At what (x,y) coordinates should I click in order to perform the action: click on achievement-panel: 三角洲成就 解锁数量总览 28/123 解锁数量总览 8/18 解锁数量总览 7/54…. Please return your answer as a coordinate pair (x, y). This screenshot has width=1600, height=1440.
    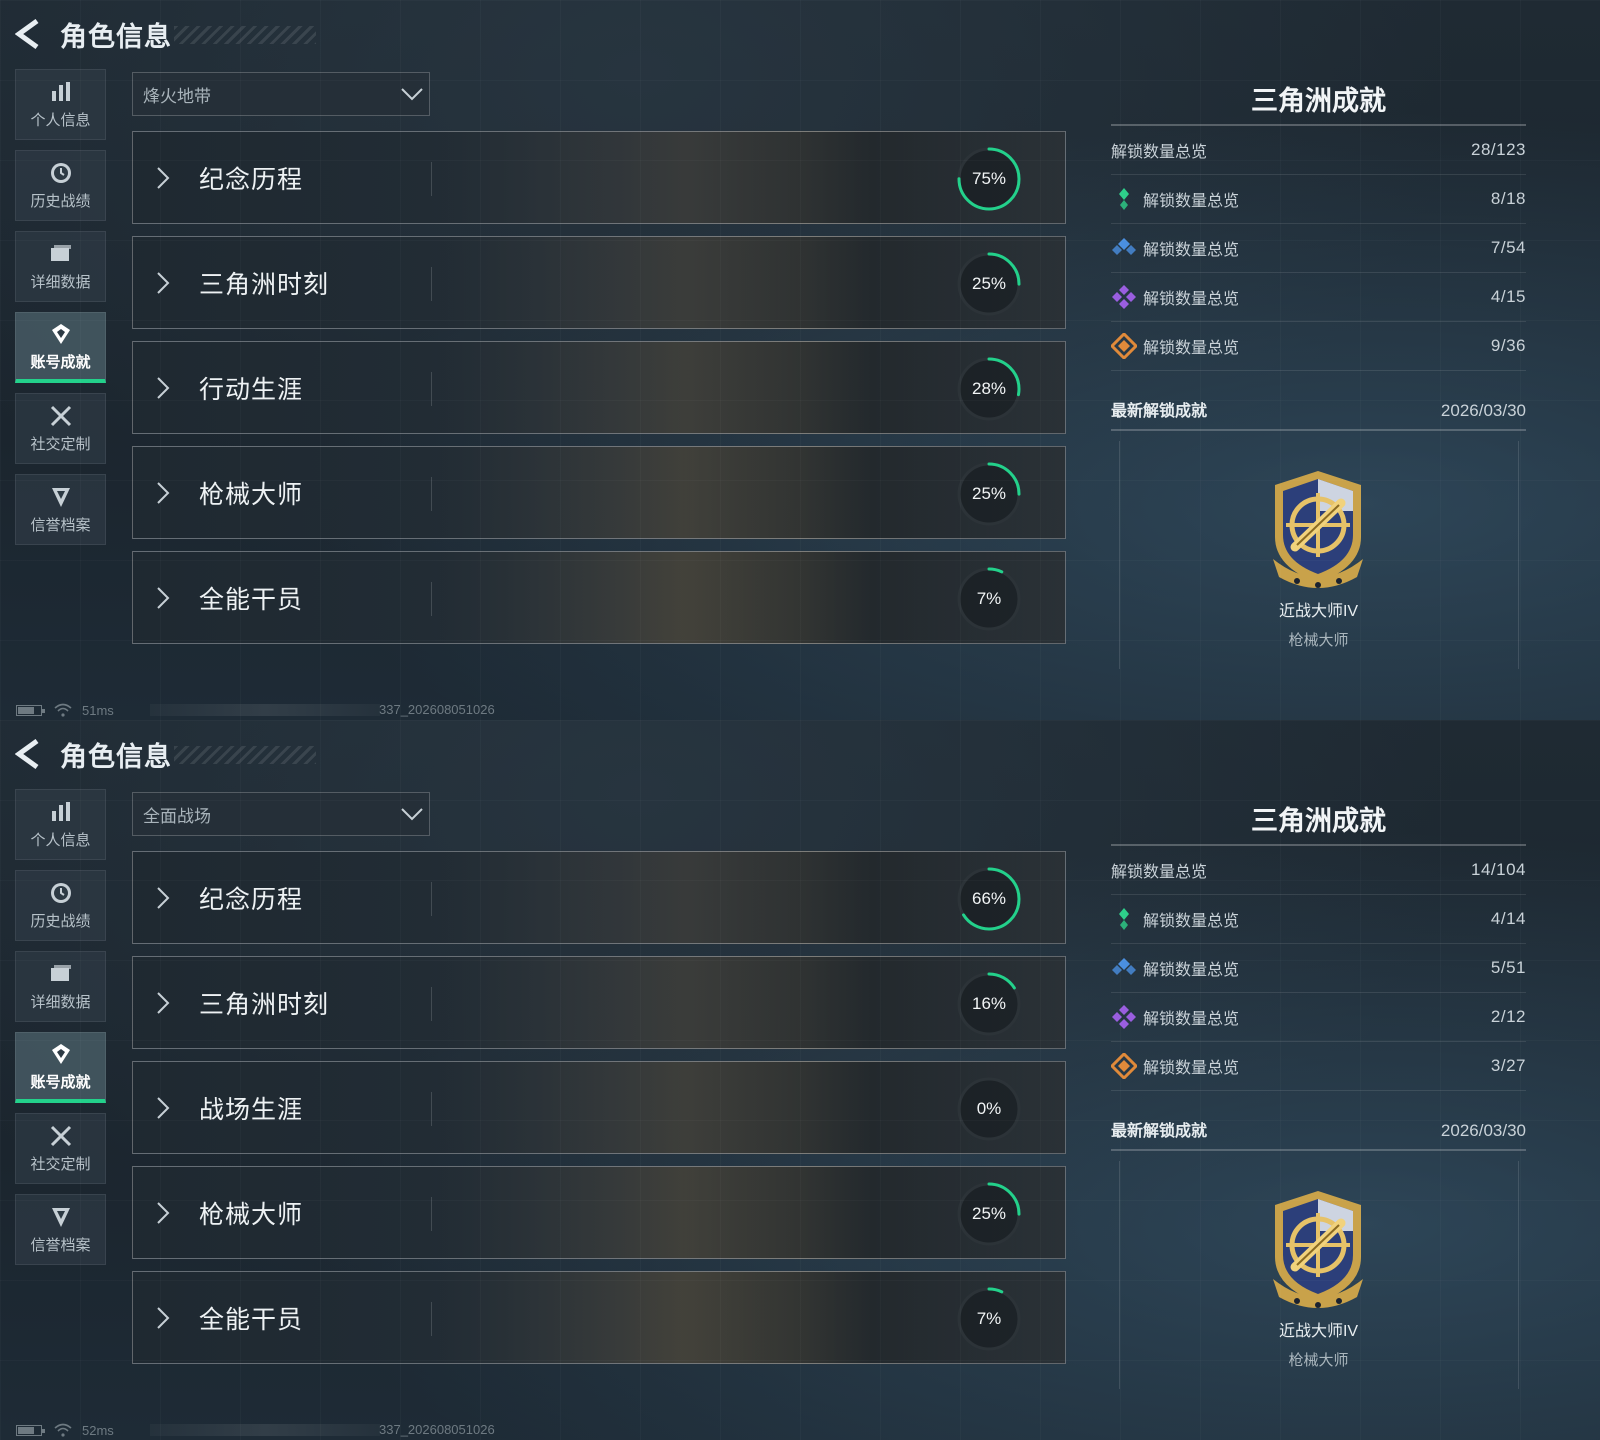
    Looking at the image, I should click on (1318, 380).